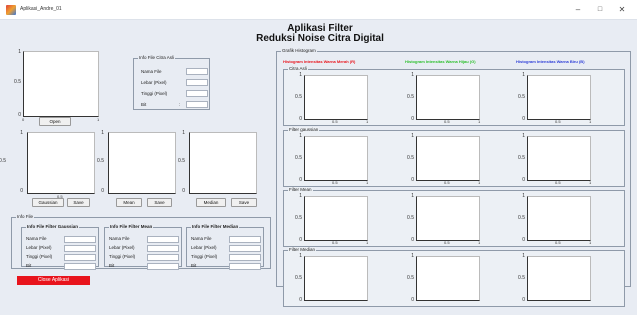 The width and height of the screenshot is (637, 315). What do you see at coordinates (61, 163) in the screenshot?
I see `gaussian-image-axes` at bounding box center [61, 163].